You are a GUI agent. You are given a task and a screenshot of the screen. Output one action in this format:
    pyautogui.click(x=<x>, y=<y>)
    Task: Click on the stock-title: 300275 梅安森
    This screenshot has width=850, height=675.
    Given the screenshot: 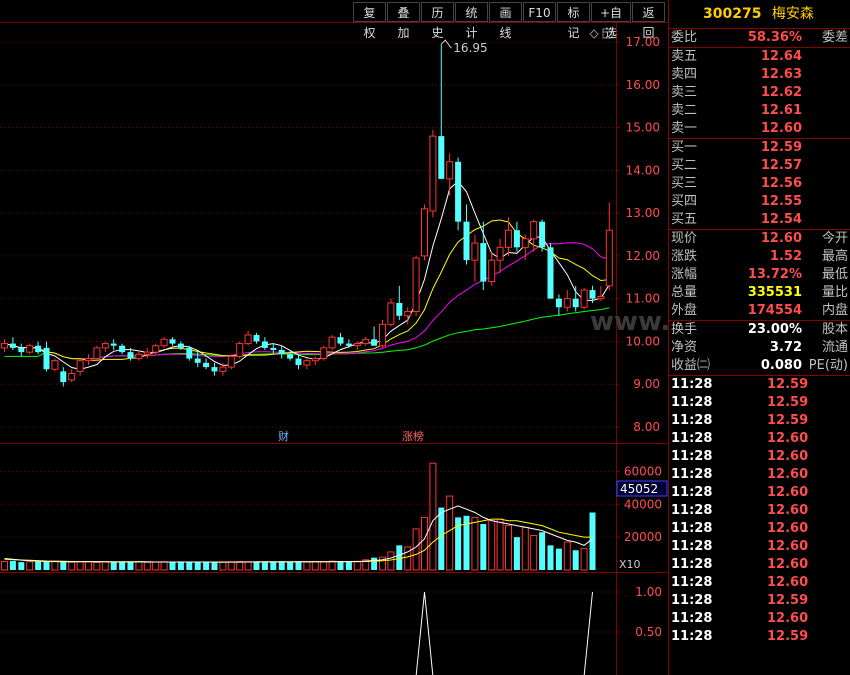 What is the action you would take?
    pyautogui.click(x=759, y=14)
    